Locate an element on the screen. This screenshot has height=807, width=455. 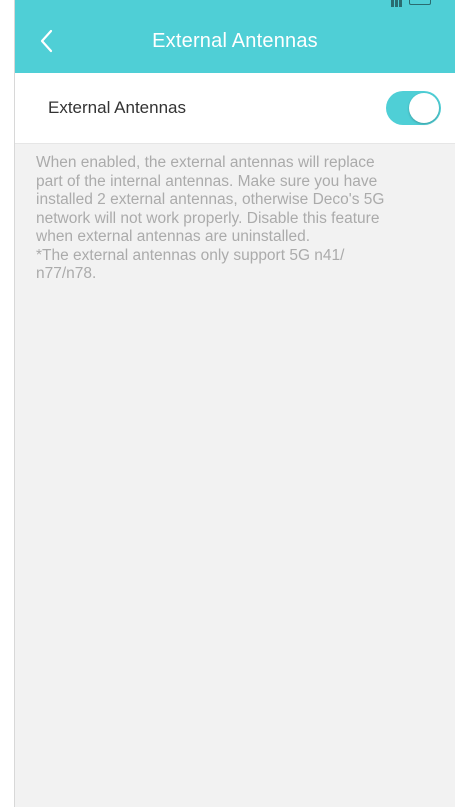
external-antennas-setting-row: External Antennas is located at coordinates (235, 108).